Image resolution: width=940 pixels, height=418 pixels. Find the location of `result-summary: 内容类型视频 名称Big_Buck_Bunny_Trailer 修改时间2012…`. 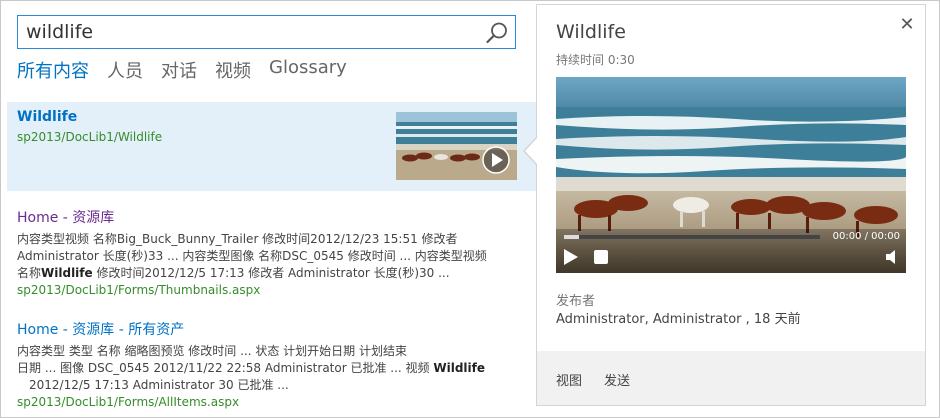

result-summary: 内容类型视频 名称Big_Buck_Bunny_Trailer 修改时间2012… is located at coordinates (267, 256).